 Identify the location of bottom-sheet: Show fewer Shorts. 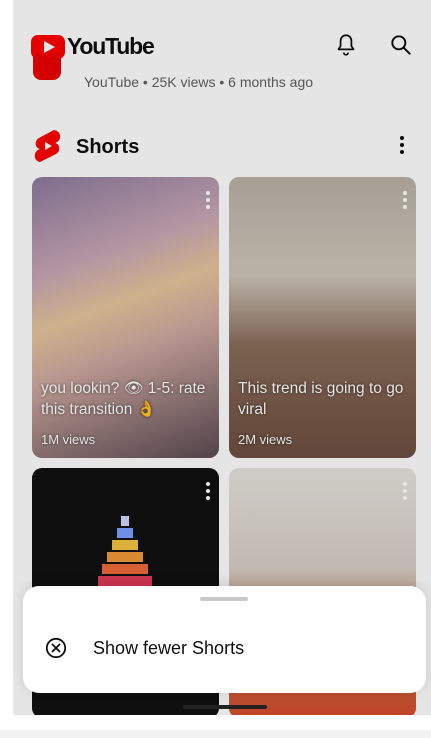
(224, 639).